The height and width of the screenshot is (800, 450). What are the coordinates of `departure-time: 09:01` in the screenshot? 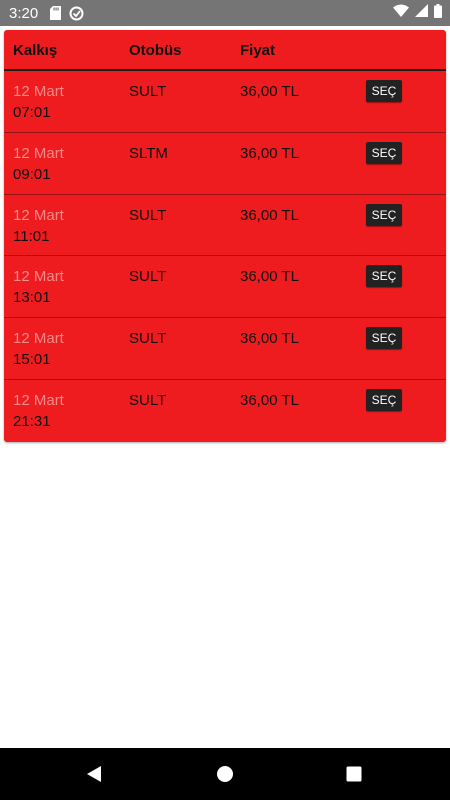 It's located at (32, 174).